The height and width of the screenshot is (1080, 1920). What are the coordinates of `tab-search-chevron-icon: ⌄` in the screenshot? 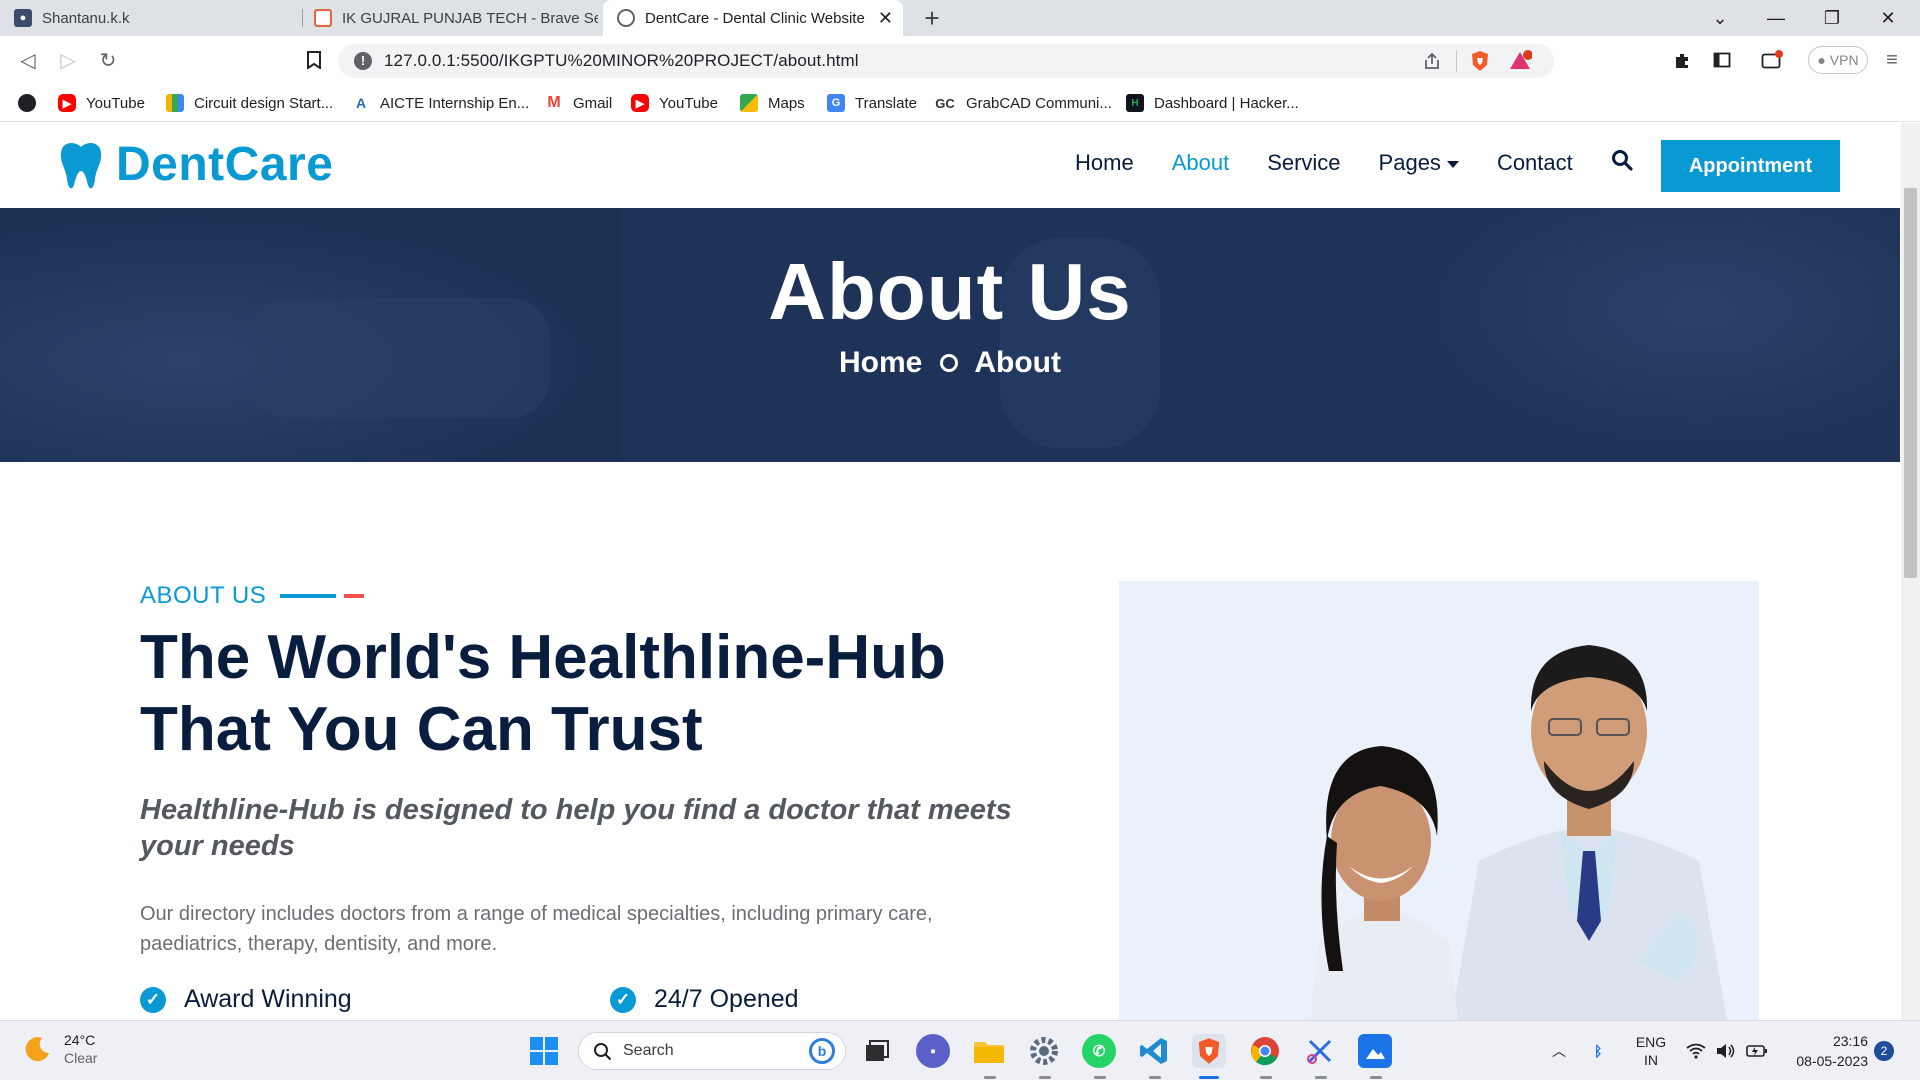 It's located at (1720, 18).